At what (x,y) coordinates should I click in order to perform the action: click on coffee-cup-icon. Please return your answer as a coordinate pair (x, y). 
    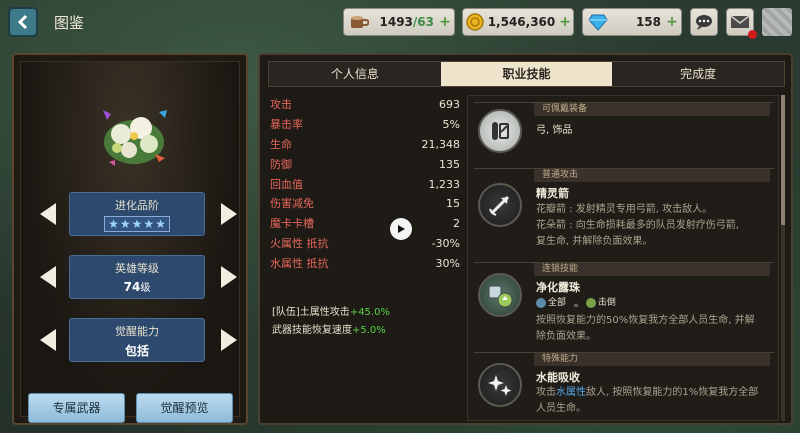
    Looking at the image, I should click on (359, 22).